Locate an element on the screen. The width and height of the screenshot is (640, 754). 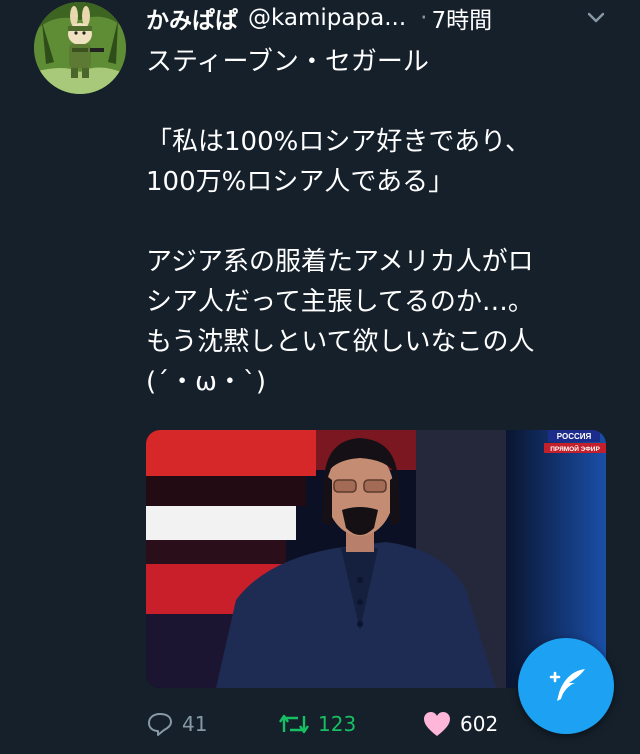
channel-status-text: ПРЯМОЙ ЭФИР is located at coordinates (575, 448).